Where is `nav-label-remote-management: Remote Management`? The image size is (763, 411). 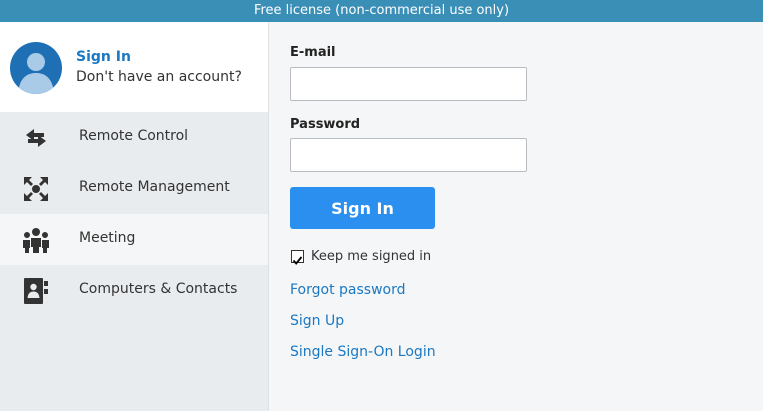
nav-label-remote-management: Remote Management is located at coordinates (154, 187).